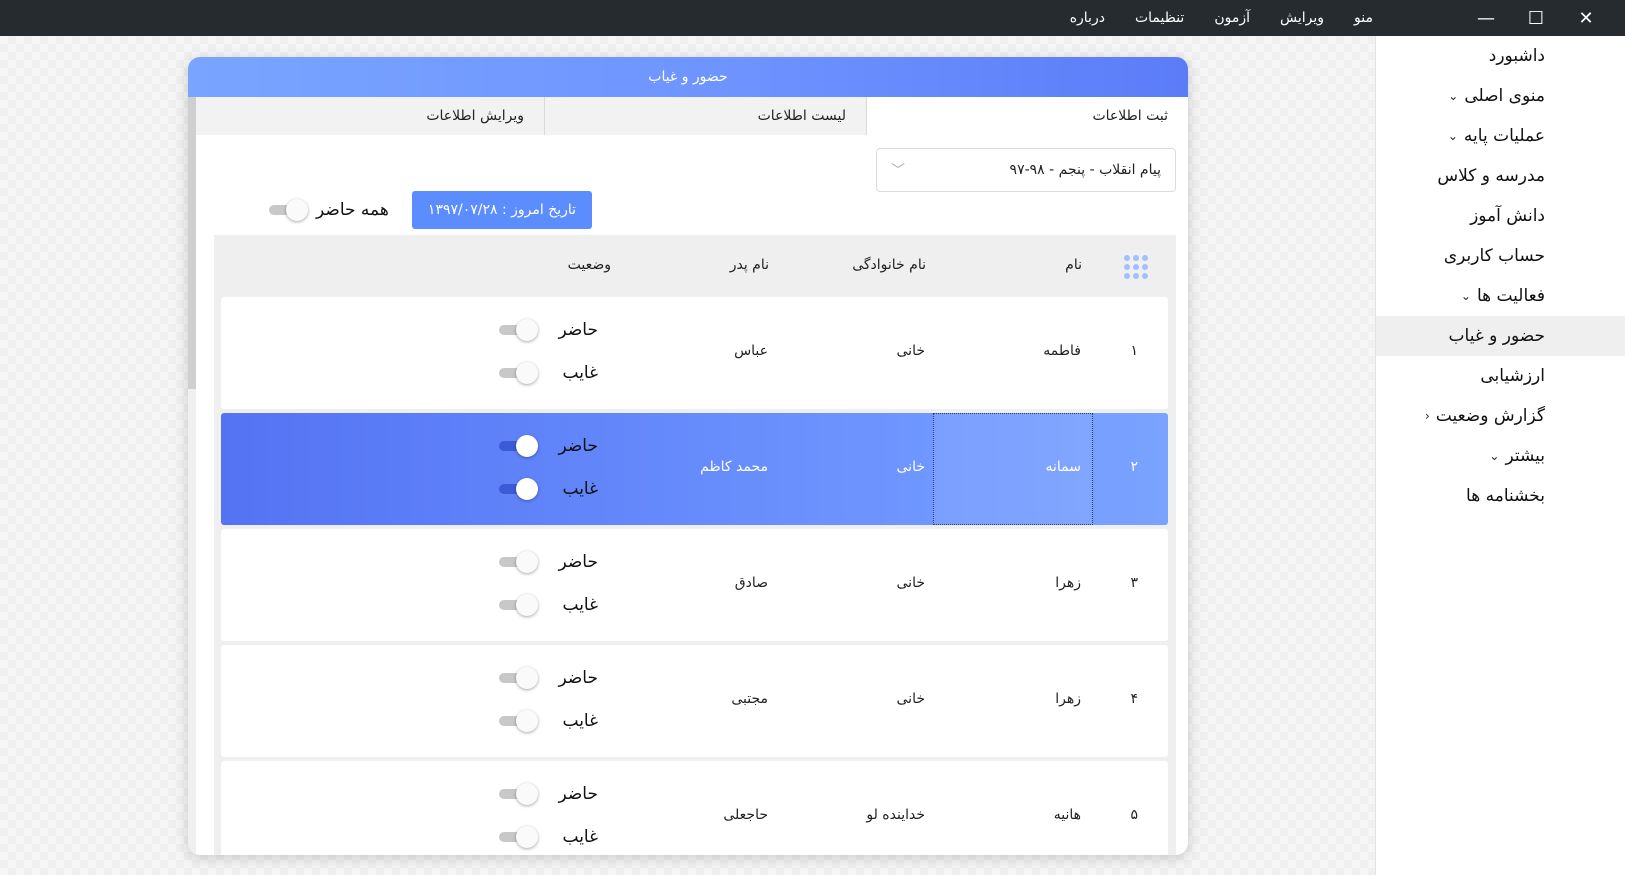 This screenshot has height=875, width=1625. I want to click on close-window-button: ✕, so click(1586, 18).